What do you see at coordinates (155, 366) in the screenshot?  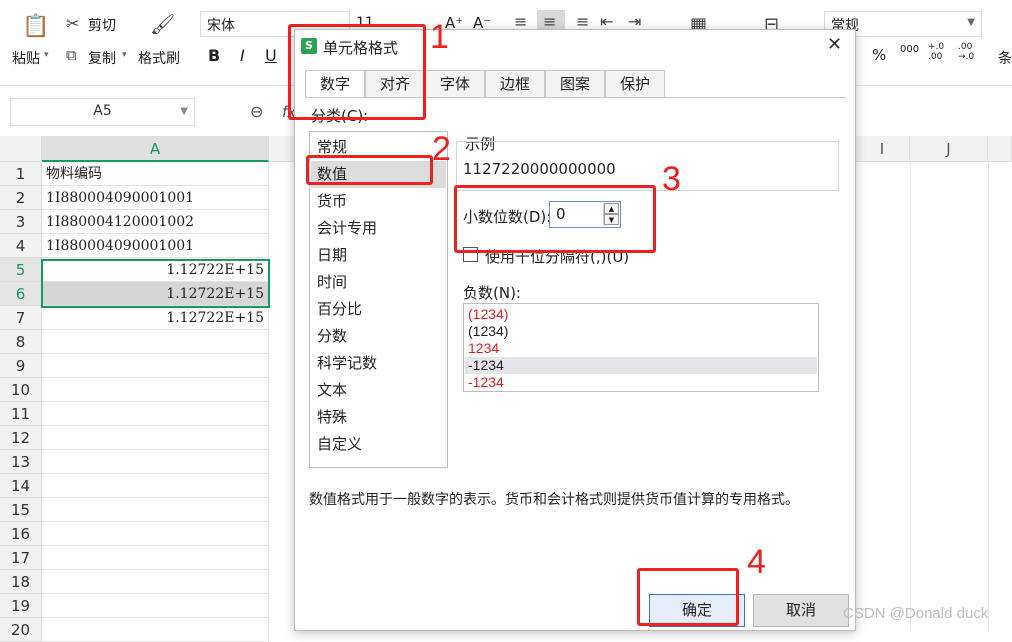 I see `cell-a9` at bounding box center [155, 366].